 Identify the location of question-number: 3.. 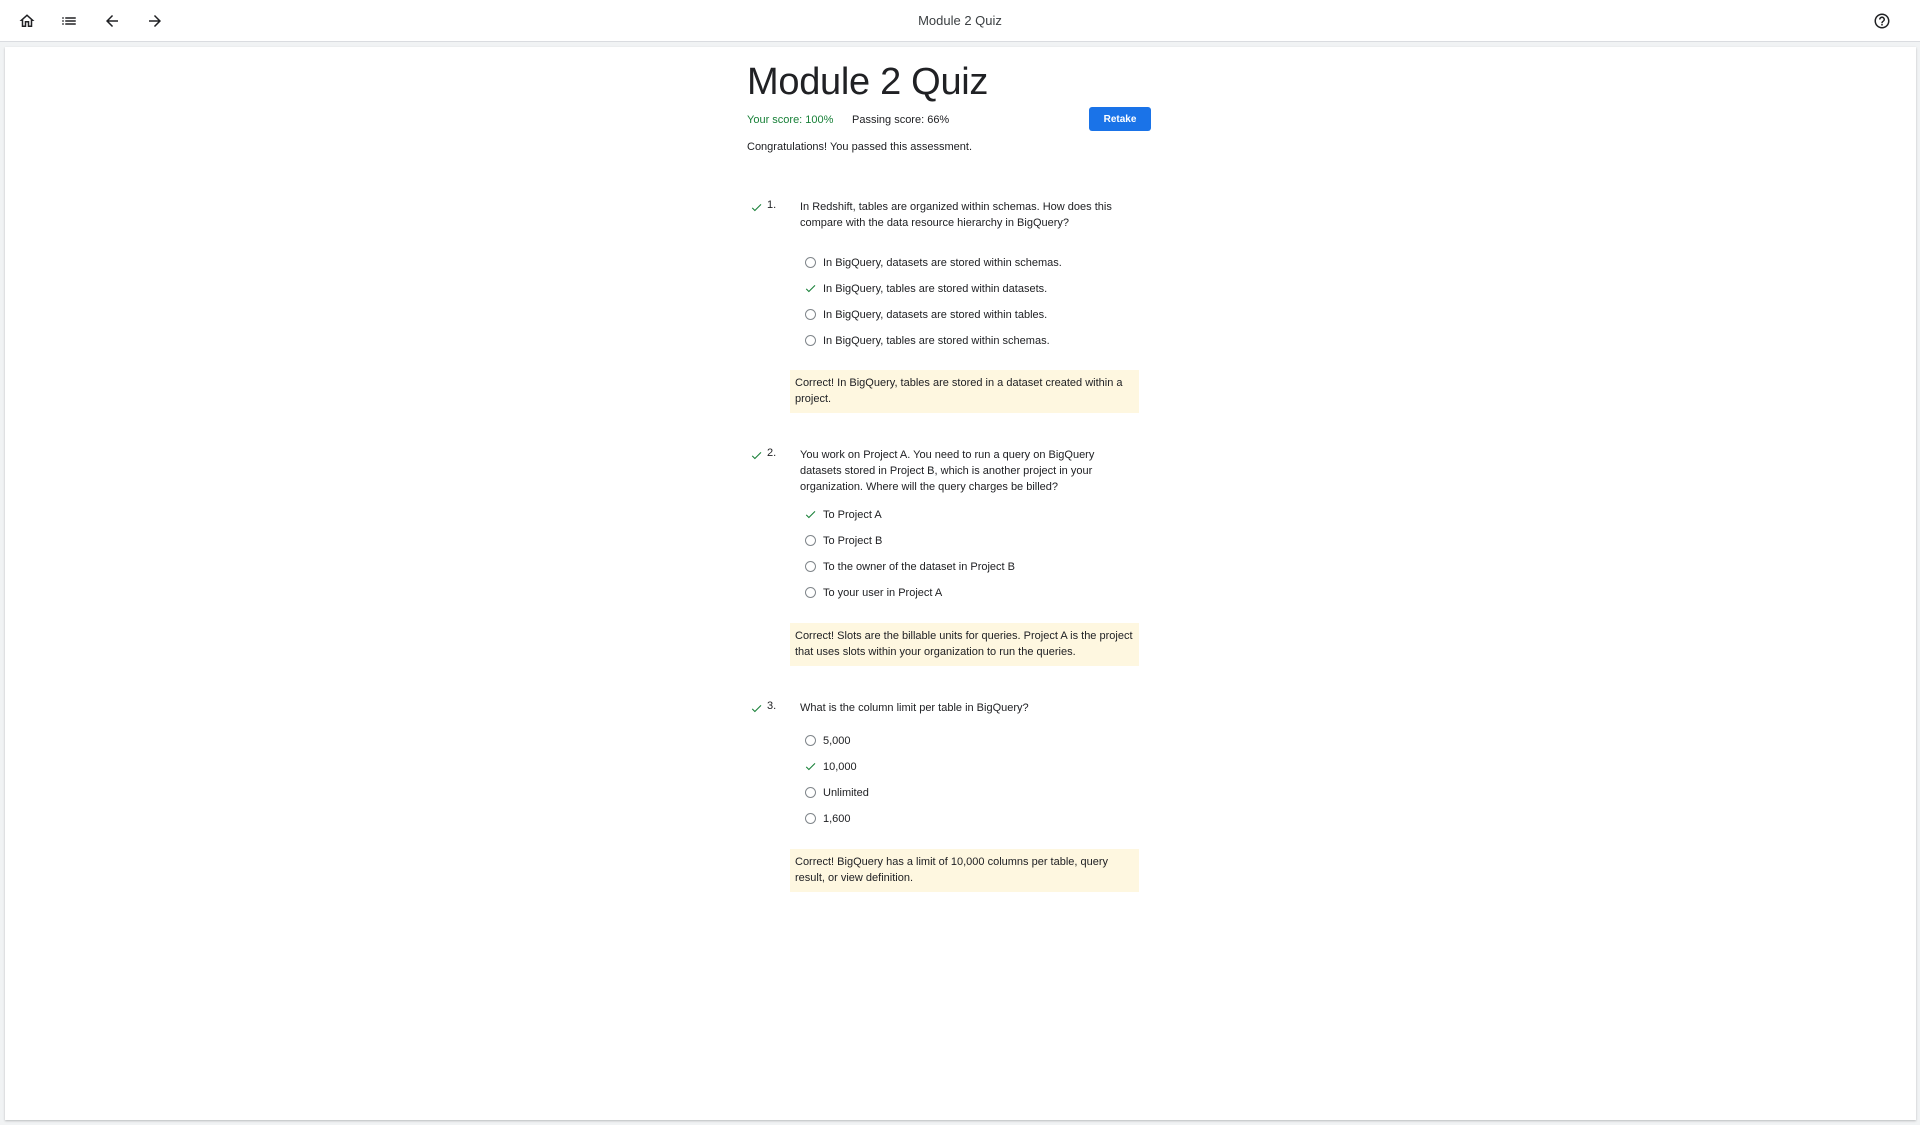
(772, 706).